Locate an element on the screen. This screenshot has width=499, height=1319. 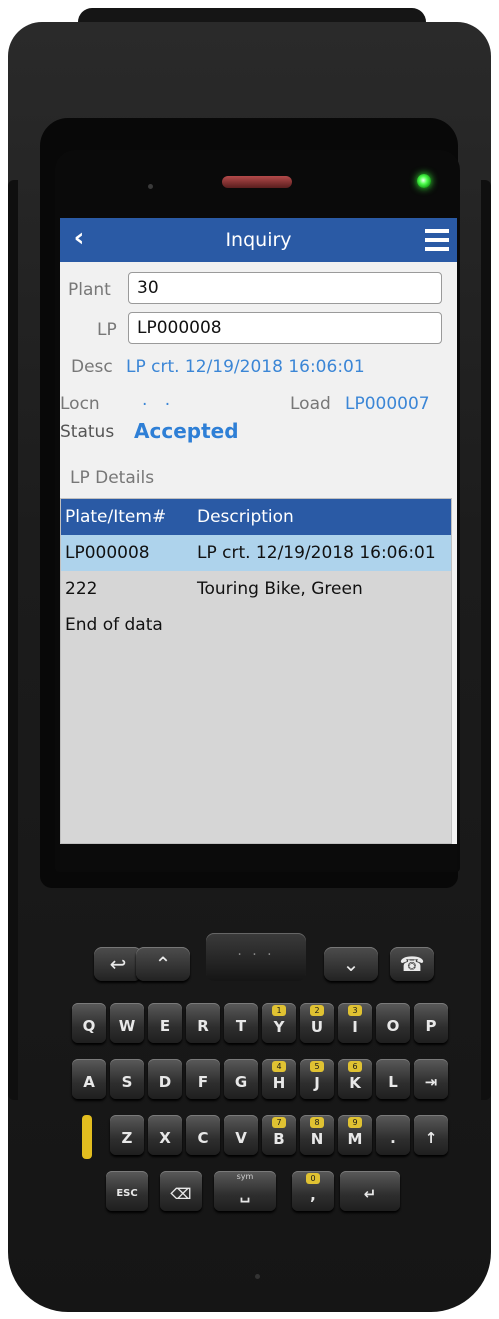
key-sublabel: 0 is located at coordinates (313, 1178).